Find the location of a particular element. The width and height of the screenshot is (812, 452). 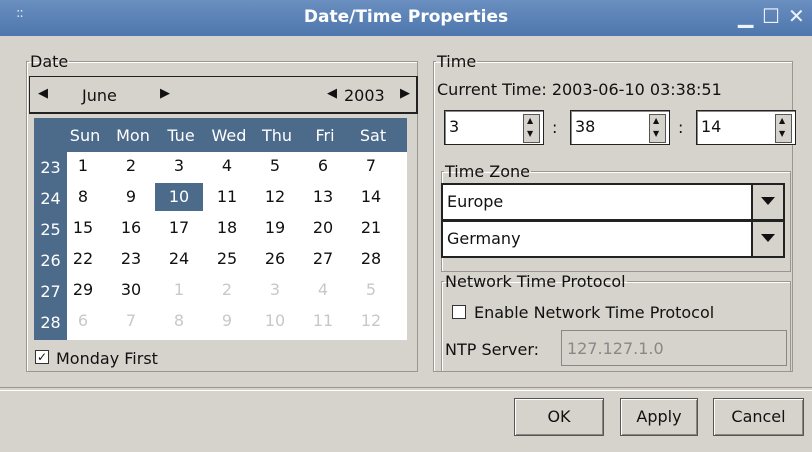

weekday-header-cell: Thu is located at coordinates (277, 135).